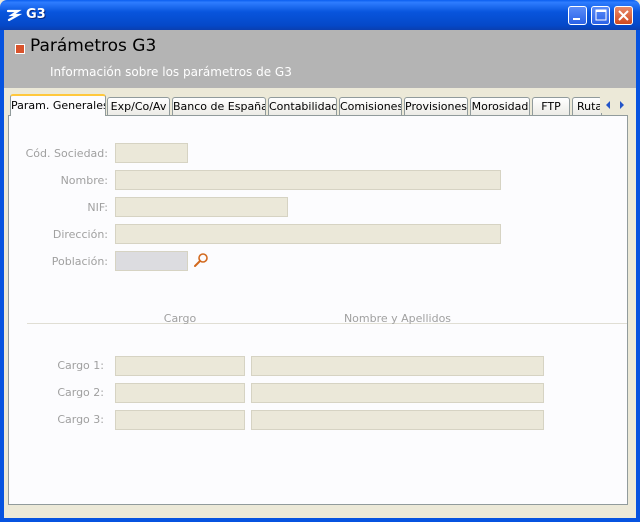 The width and height of the screenshot is (640, 522). I want to click on tab-scroll-arrows, so click(615, 105).